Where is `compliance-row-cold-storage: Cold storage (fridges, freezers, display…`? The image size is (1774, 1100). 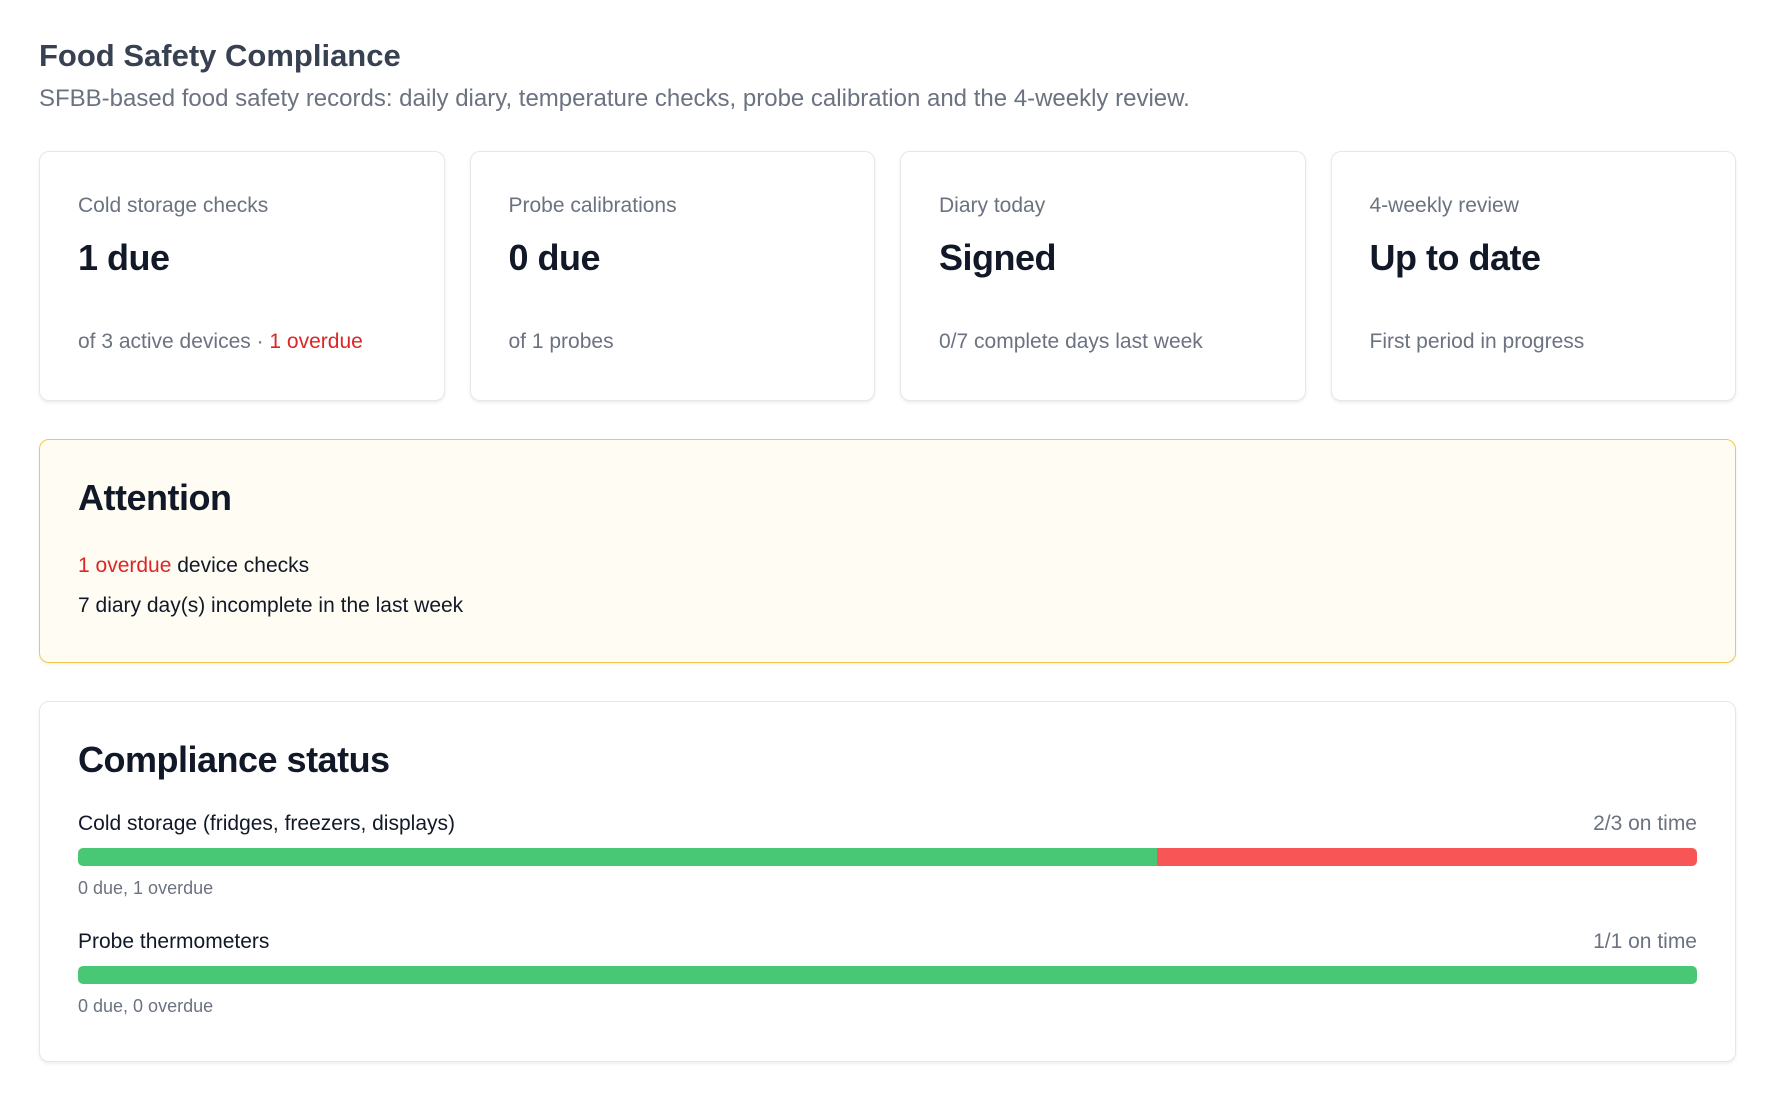 compliance-row-cold-storage: Cold storage (fridges, freezers, display… is located at coordinates (887, 855).